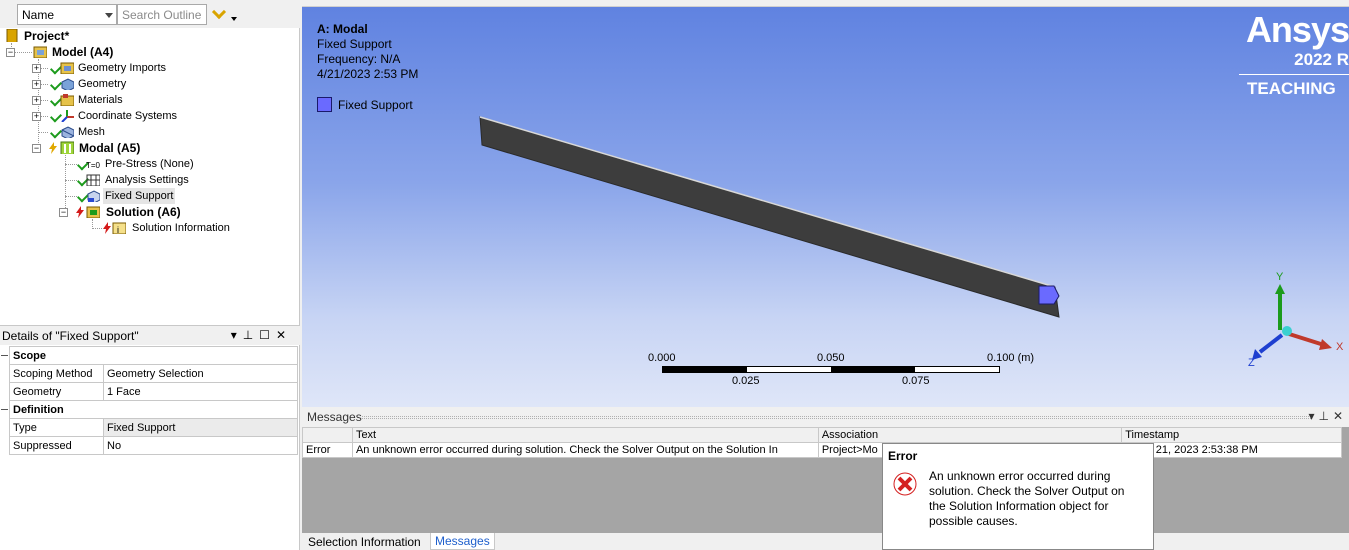 The image size is (1349, 550). What do you see at coordinates (224, 14) in the screenshot?
I see `search-options-button` at bounding box center [224, 14].